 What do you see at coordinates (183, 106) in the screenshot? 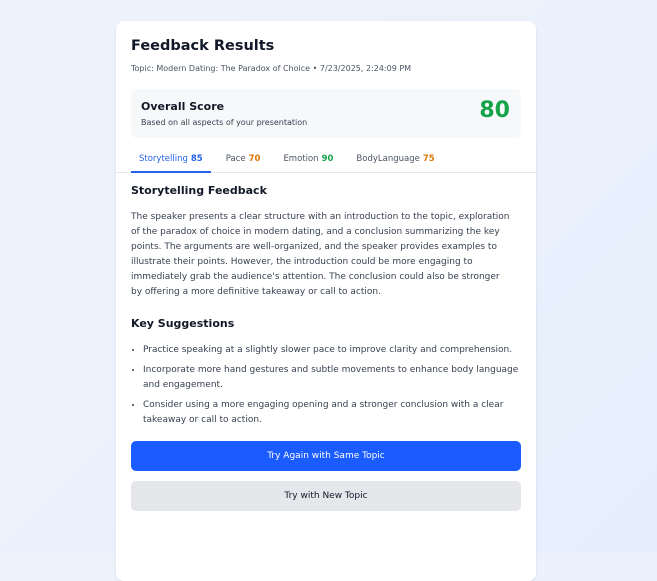
I see `overall-score-label: Overall Score` at bounding box center [183, 106].